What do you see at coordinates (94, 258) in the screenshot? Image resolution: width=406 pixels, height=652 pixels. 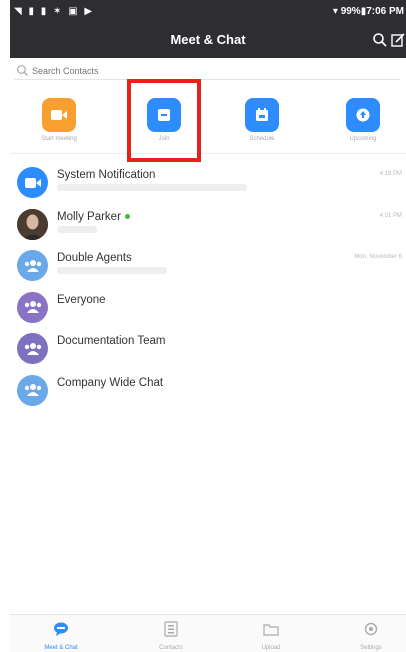 I see `chat-name: Double Agents` at bounding box center [94, 258].